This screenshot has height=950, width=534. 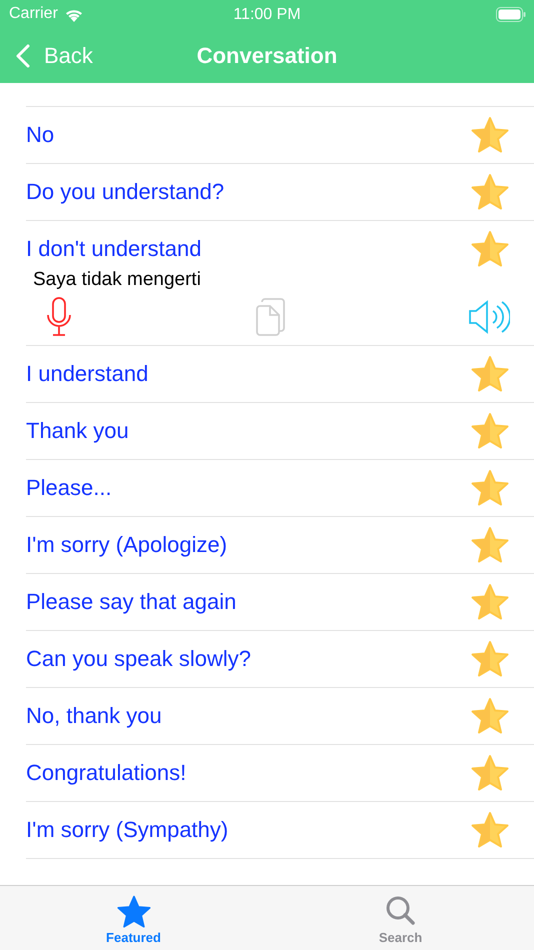 What do you see at coordinates (33, 14) in the screenshot?
I see `carrier-text: Carrier` at bounding box center [33, 14].